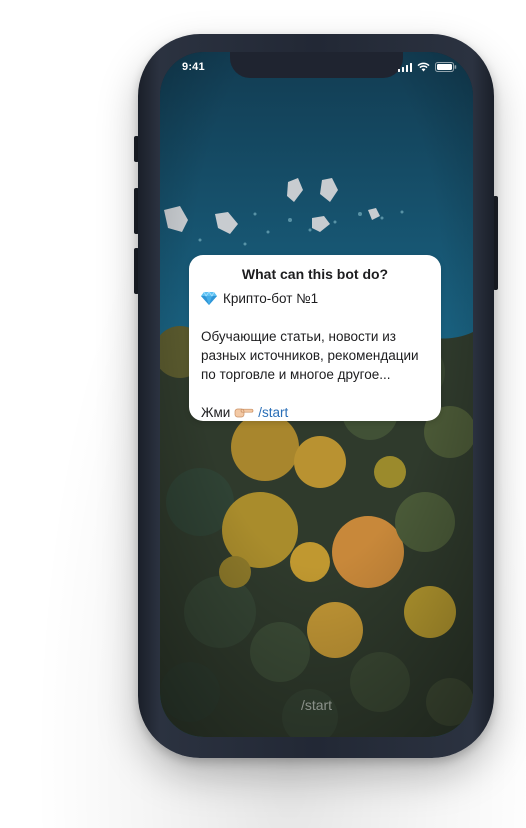  What do you see at coordinates (404, 67) in the screenshot?
I see `signal-icon` at bounding box center [404, 67].